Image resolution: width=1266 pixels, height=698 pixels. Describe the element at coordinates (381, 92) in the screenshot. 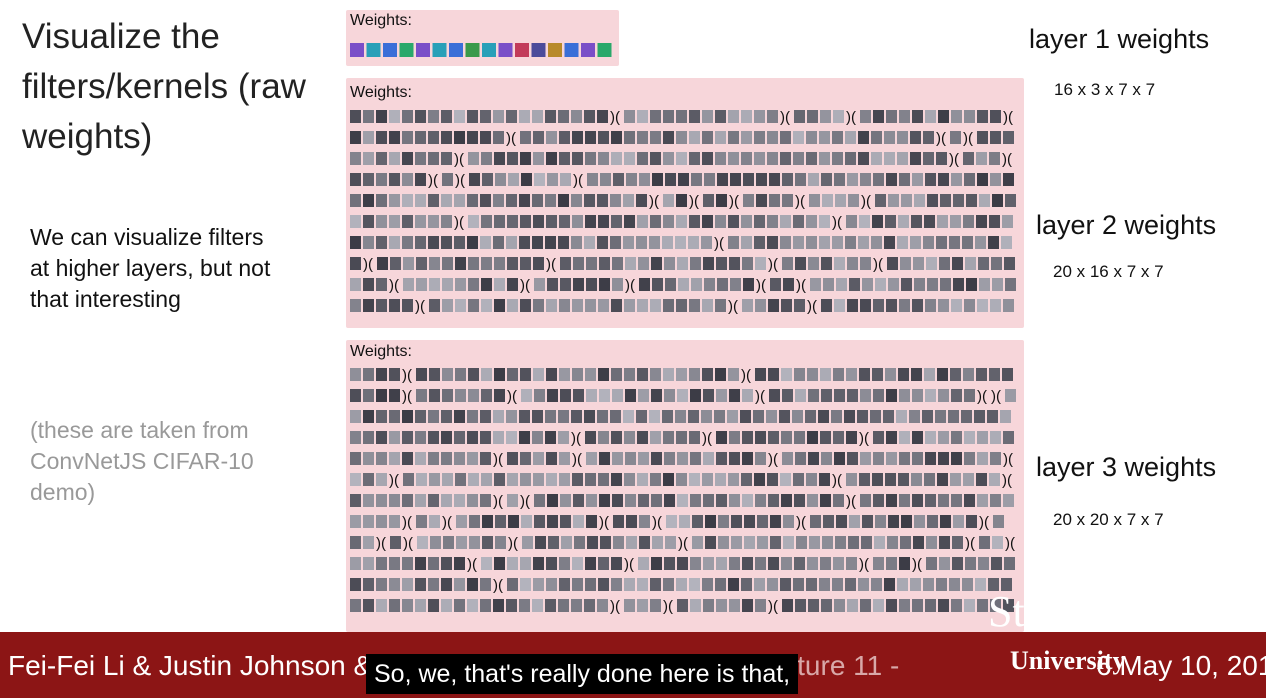

I see `weights-label: Weights:` at that location.